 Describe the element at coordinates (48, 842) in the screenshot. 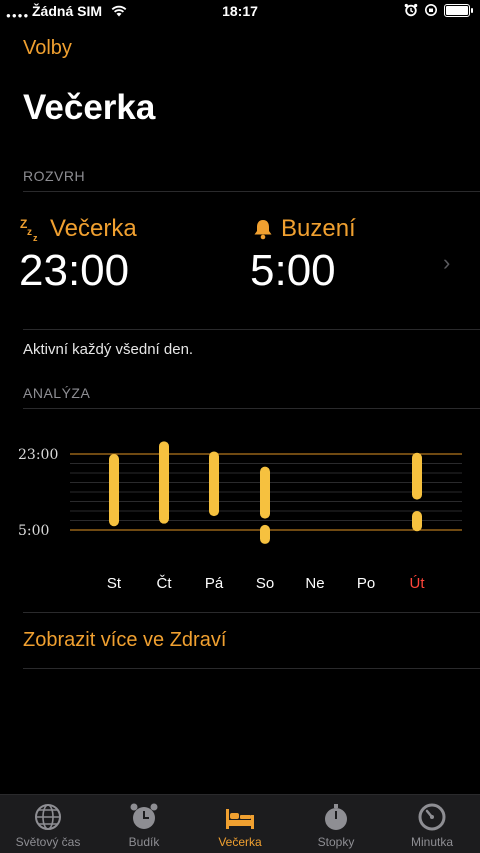

I see `tab-label: Světový čas` at that location.